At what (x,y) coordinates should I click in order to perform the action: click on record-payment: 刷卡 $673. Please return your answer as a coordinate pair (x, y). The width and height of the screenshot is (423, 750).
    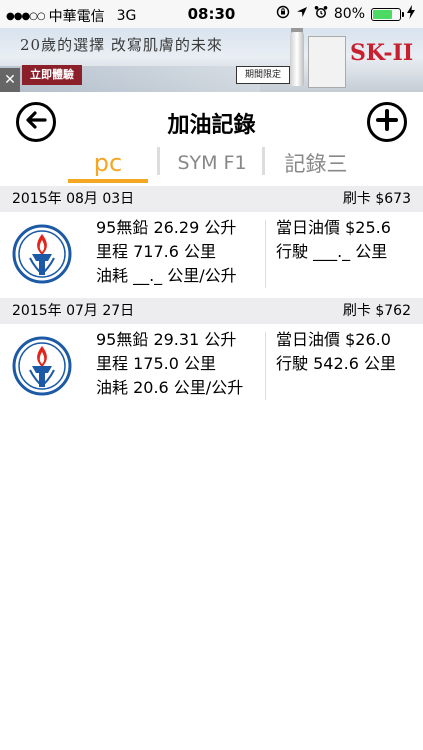
    Looking at the image, I should click on (376, 199).